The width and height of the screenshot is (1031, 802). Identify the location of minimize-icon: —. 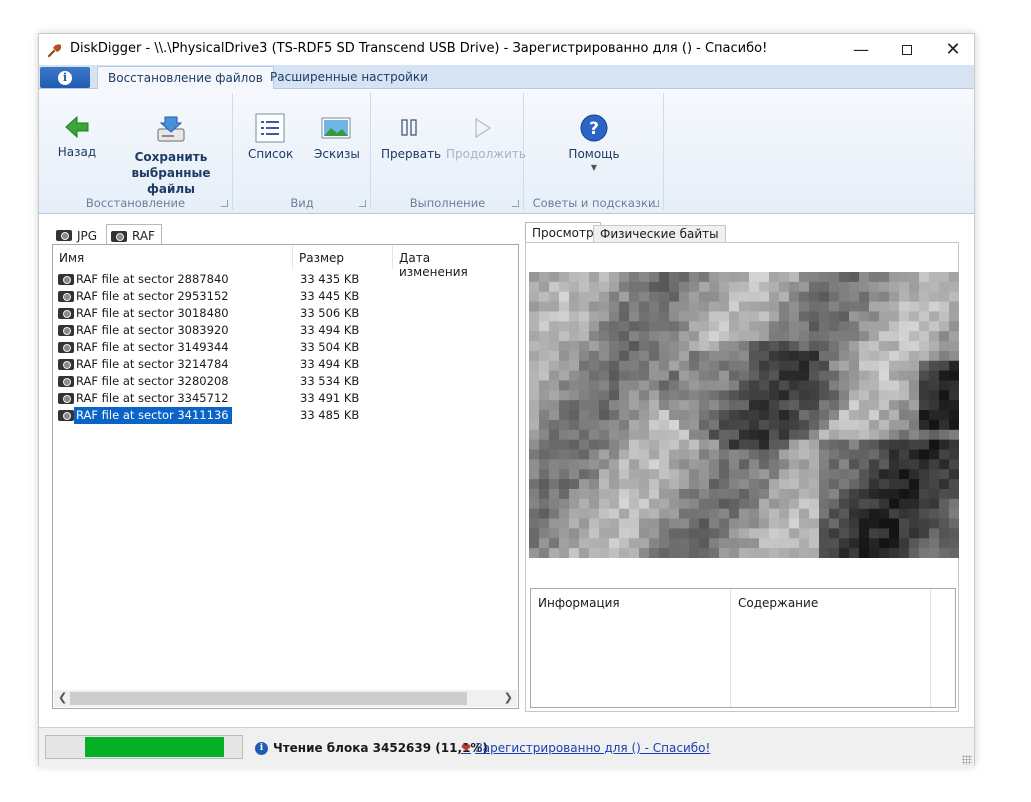
(861, 49).